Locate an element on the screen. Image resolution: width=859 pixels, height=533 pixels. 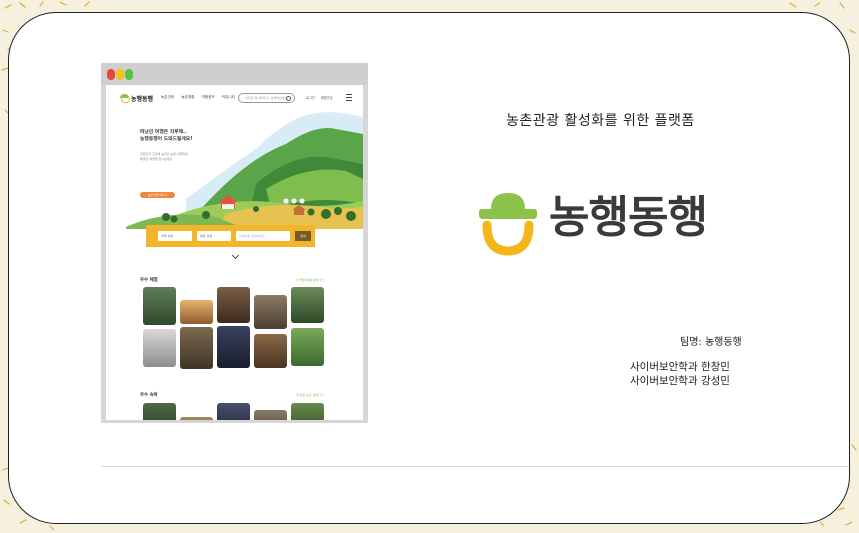
mockup-search-band: 지역 선택 체험 유형 검색어를 입력하세요 검색 is located at coordinates (230, 236).